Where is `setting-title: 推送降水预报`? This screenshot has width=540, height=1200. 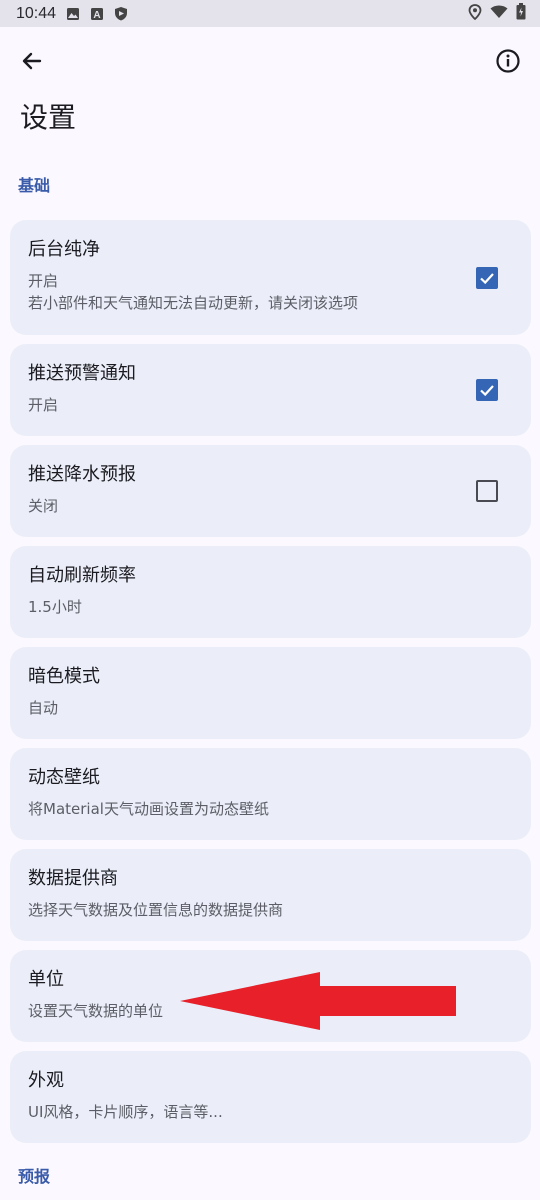 setting-title: 推送降水预报 is located at coordinates (82, 474).